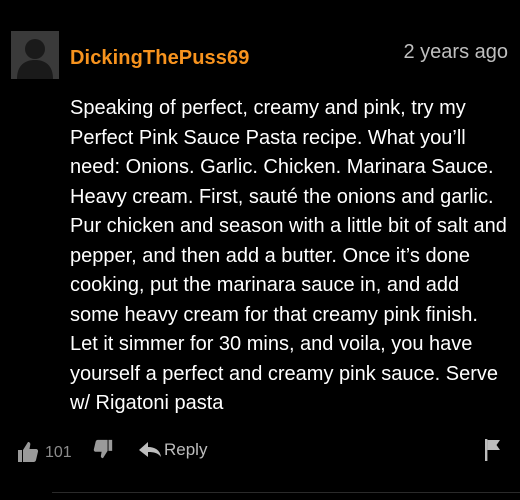 The height and width of the screenshot is (500, 520). Describe the element at coordinates (286, 492) in the screenshot. I see `divider` at that location.